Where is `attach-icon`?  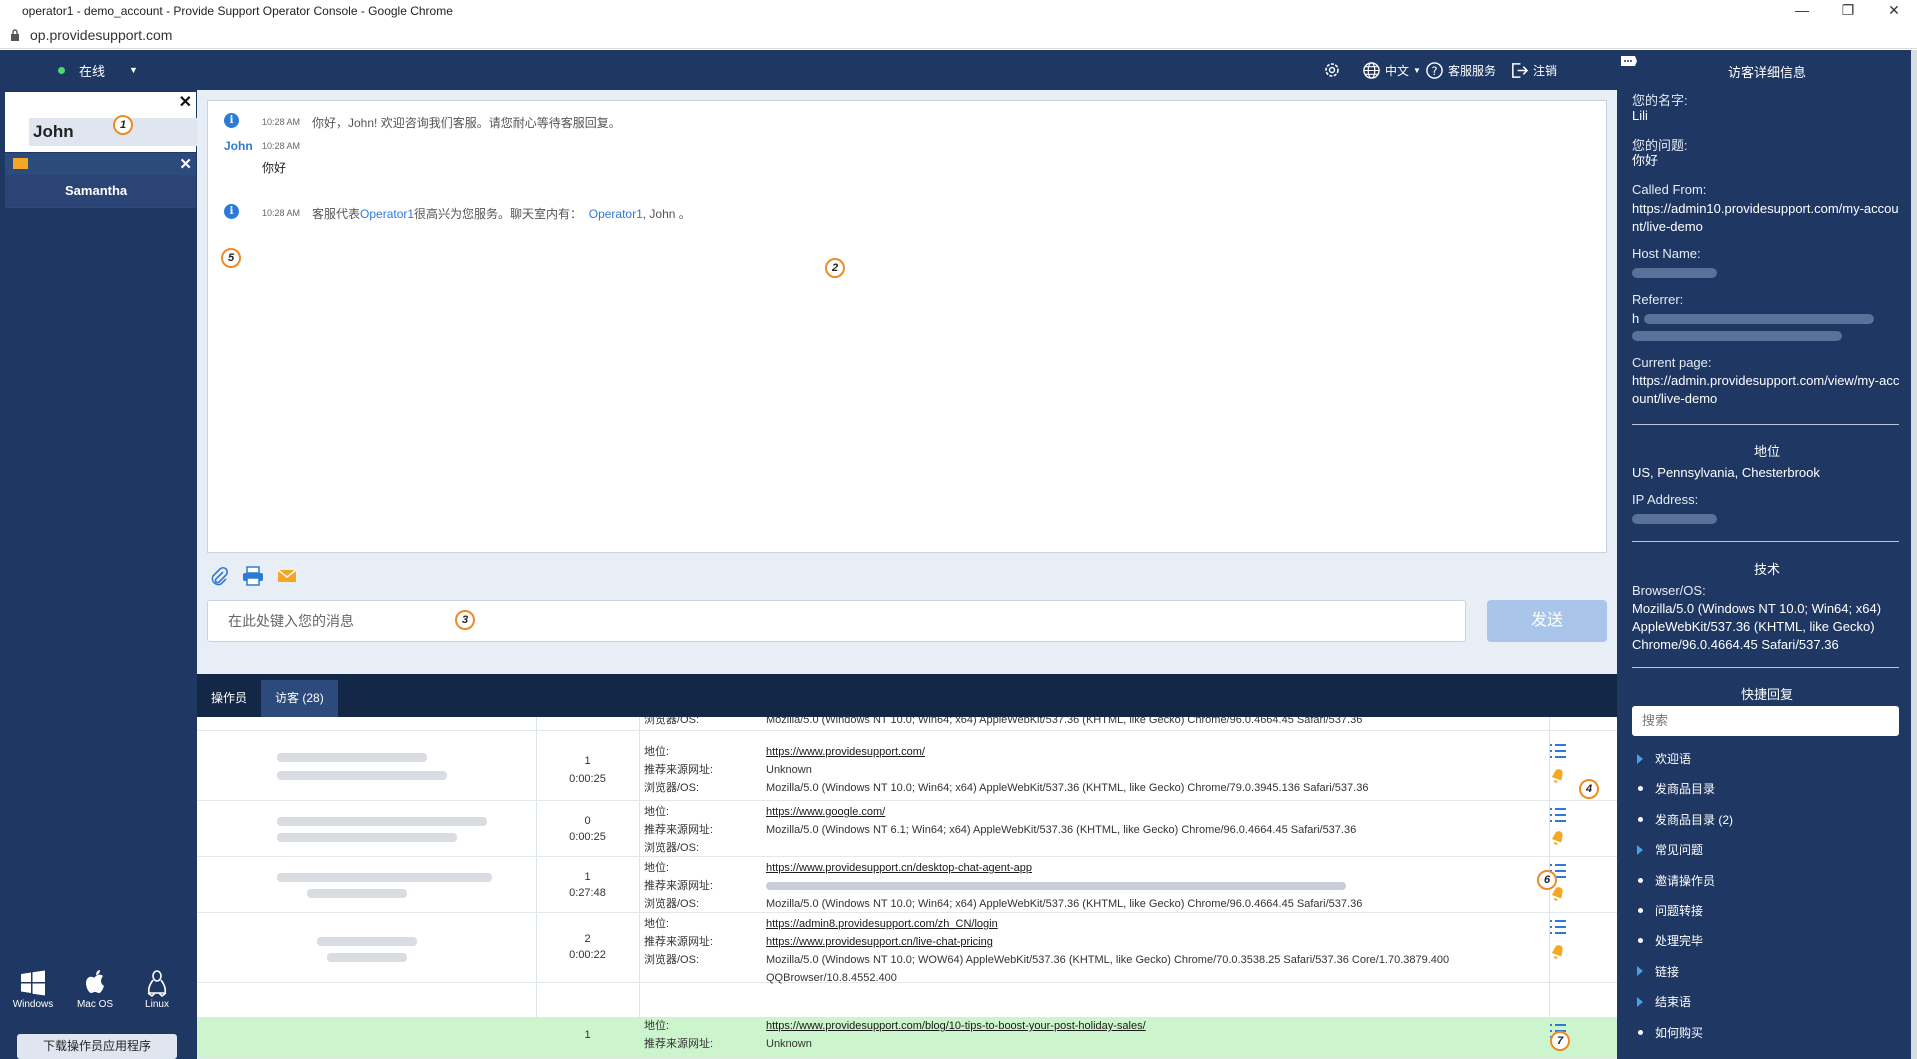
attach-icon is located at coordinates (219, 576).